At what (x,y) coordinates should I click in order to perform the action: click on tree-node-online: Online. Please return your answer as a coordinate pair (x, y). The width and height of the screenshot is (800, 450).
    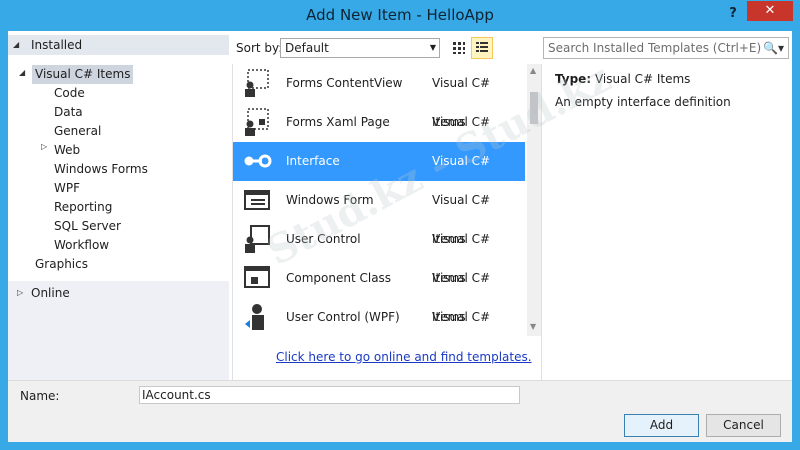
    Looking at the image, I should click on (50, 293).